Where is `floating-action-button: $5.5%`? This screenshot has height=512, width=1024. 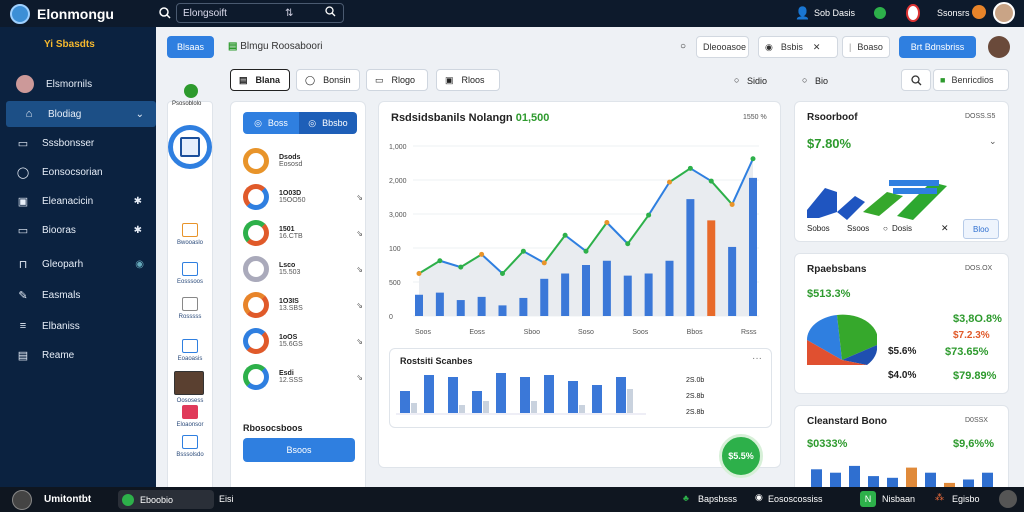
floating-action-button: $5.5% is located at coordinates (741, 456).